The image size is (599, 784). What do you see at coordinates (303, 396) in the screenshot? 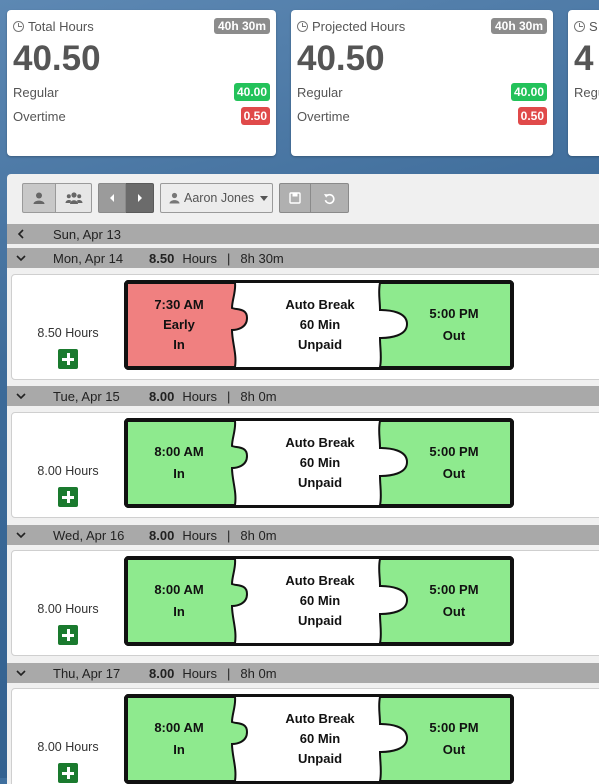
I see `day-header-tue-apr-15: Tue, Apr 15 8.00 Hours | 8h 0m` at bounding box center [303, 396].